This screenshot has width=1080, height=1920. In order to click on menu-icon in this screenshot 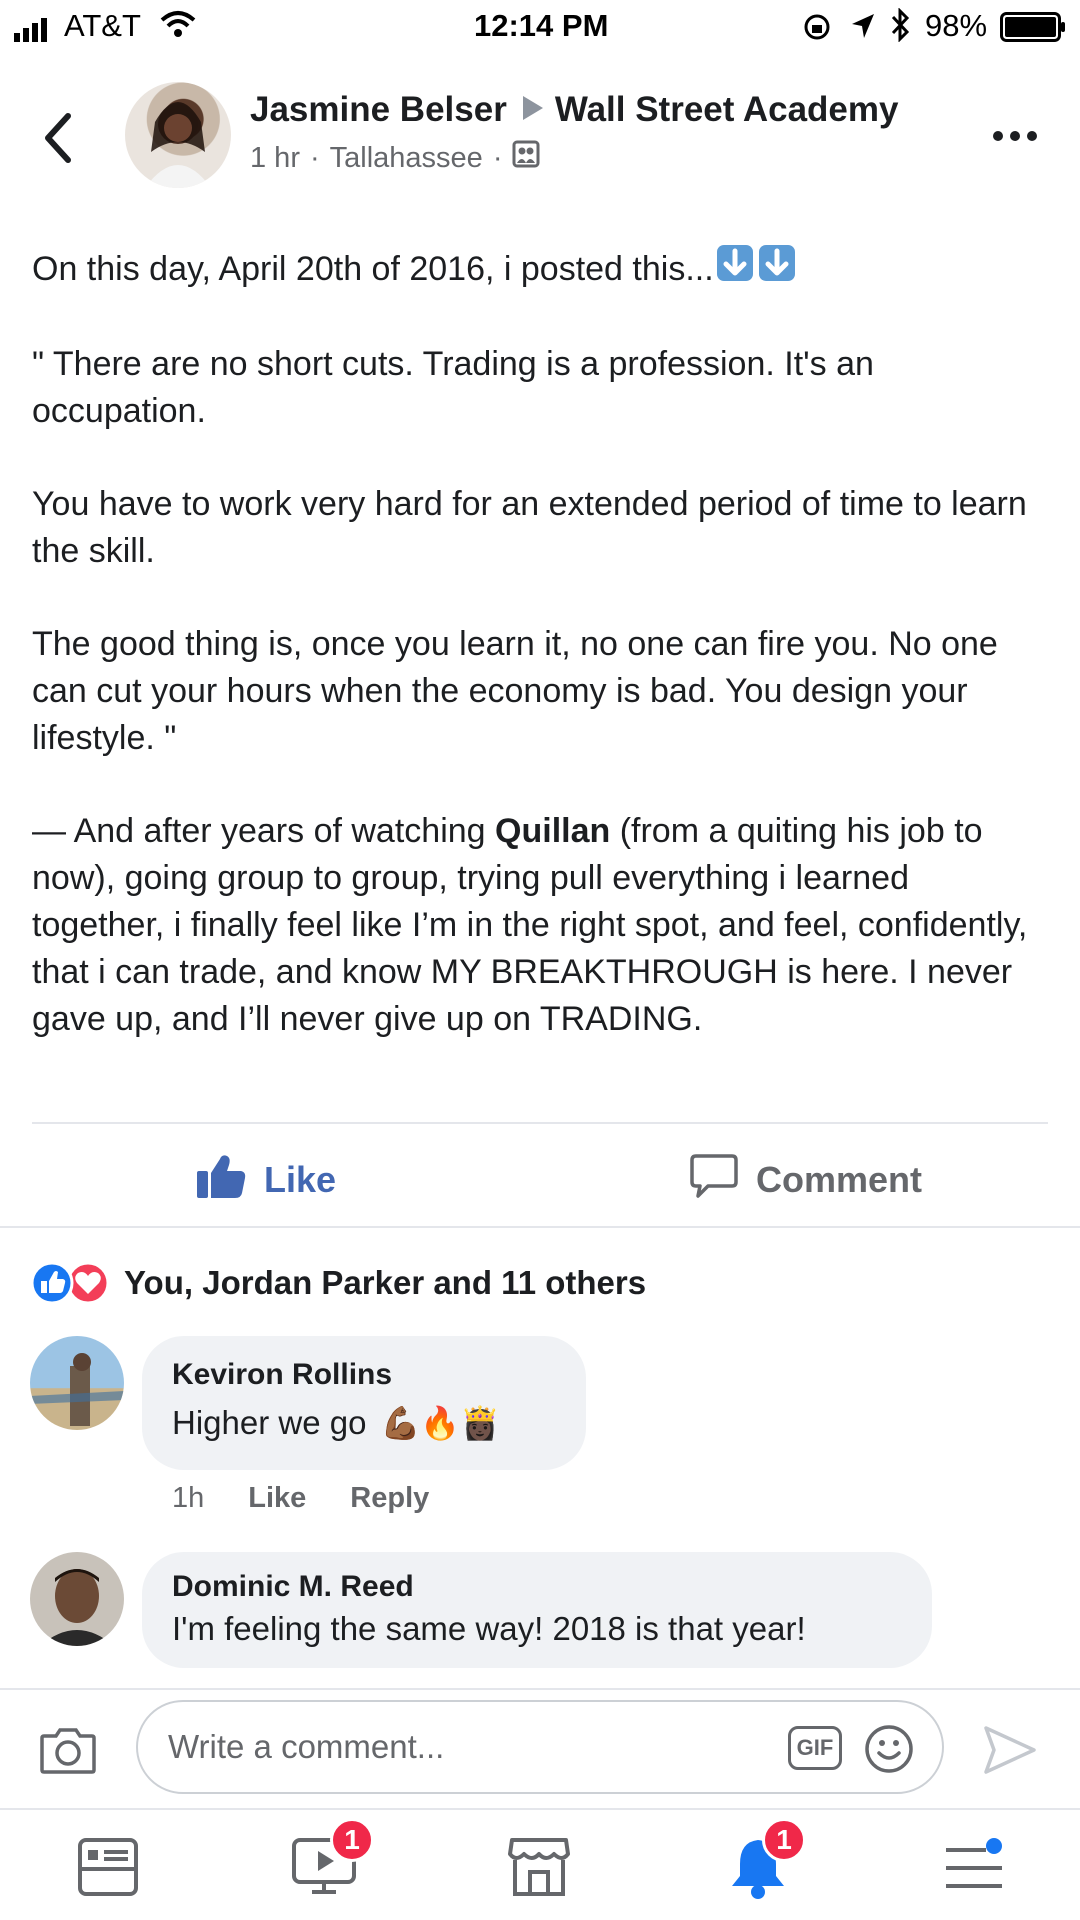, I will do `click(975, 1868)`.